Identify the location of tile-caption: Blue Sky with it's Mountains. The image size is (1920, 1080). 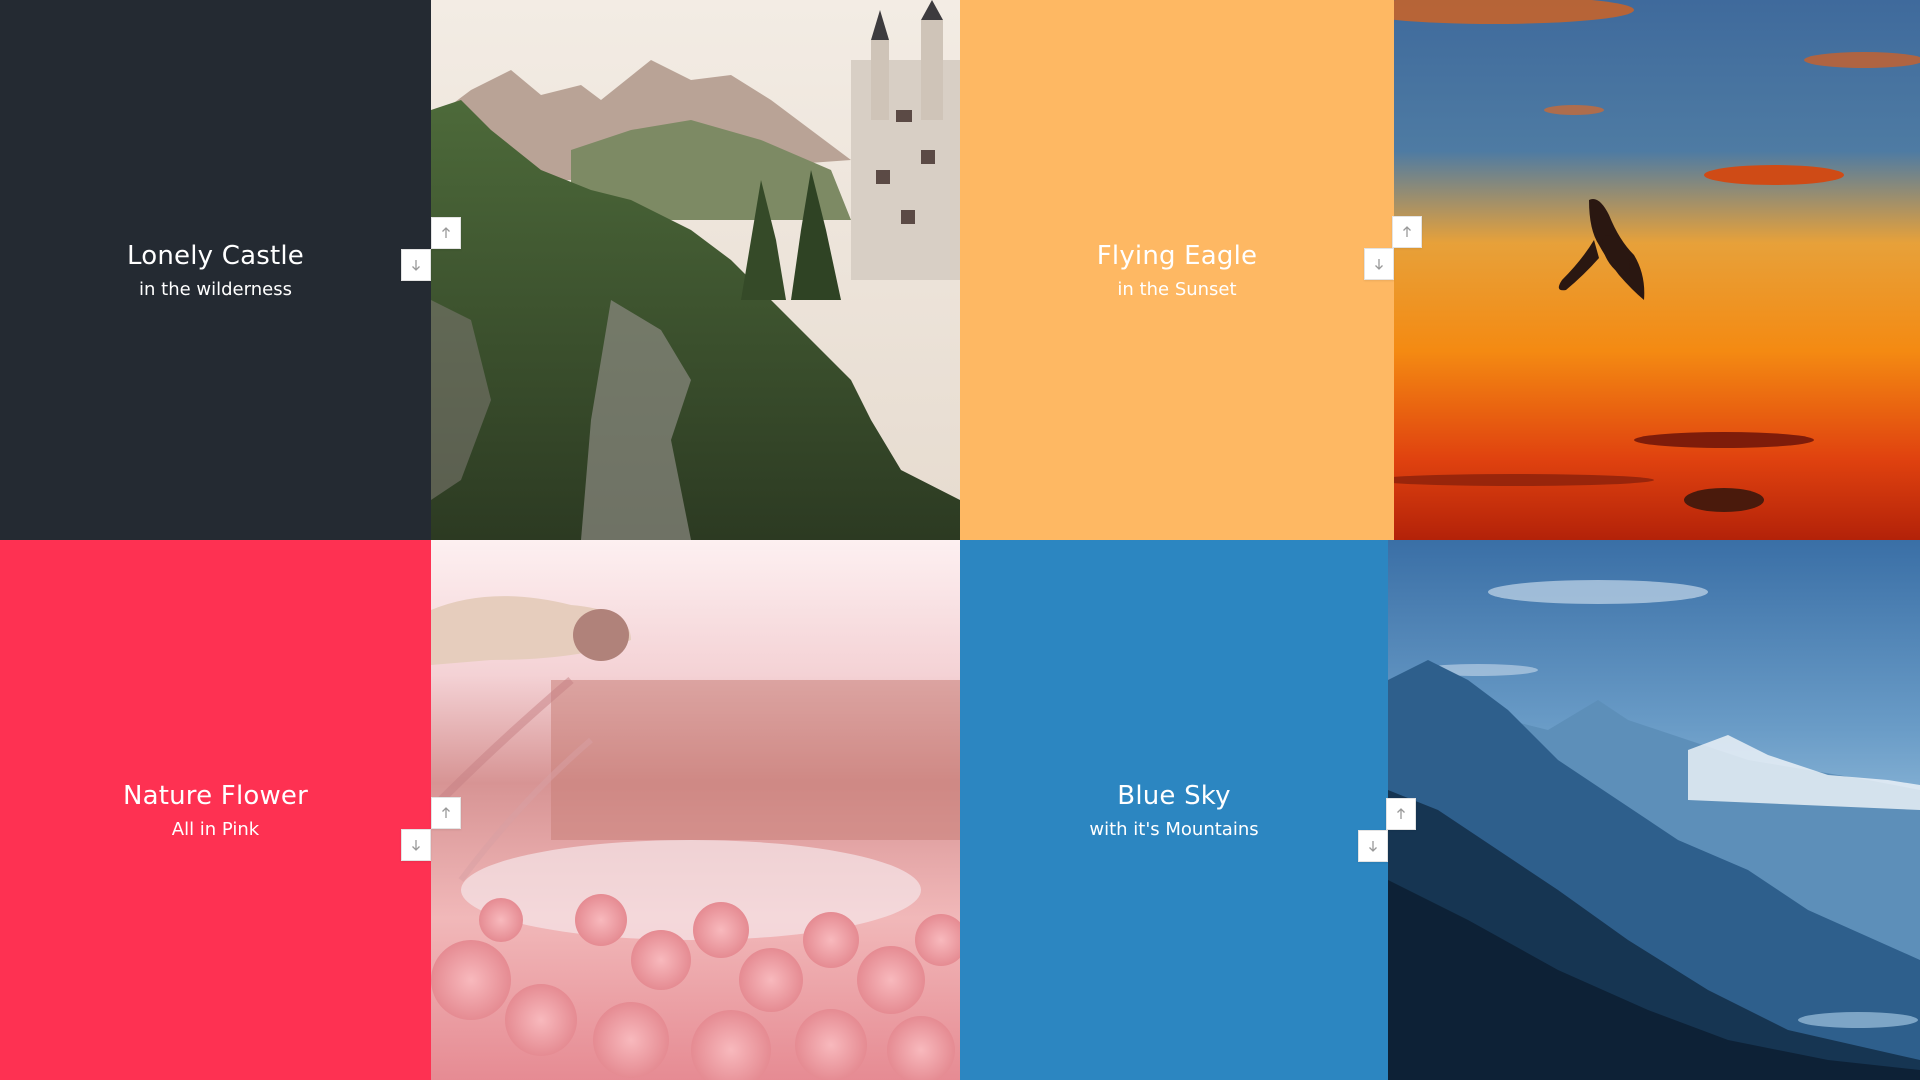
(1173, 810).